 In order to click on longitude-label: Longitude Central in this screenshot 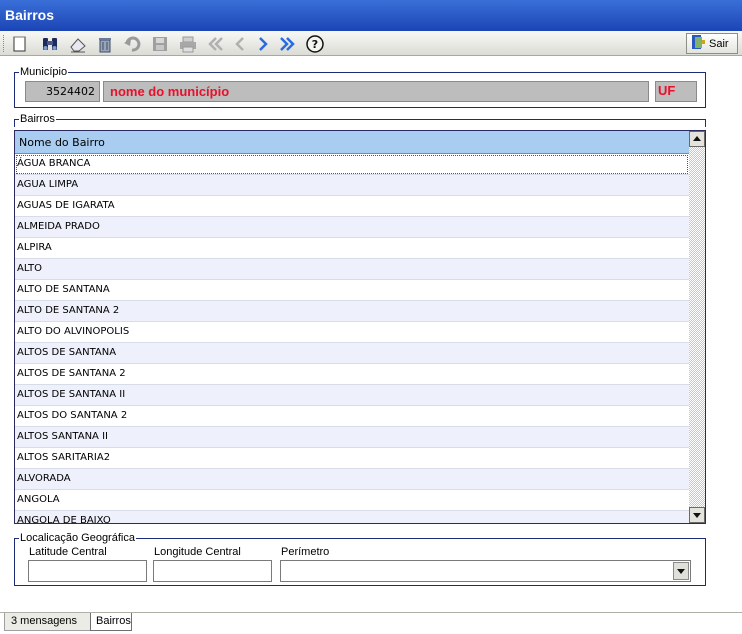, I will do `click(197, 552)`.